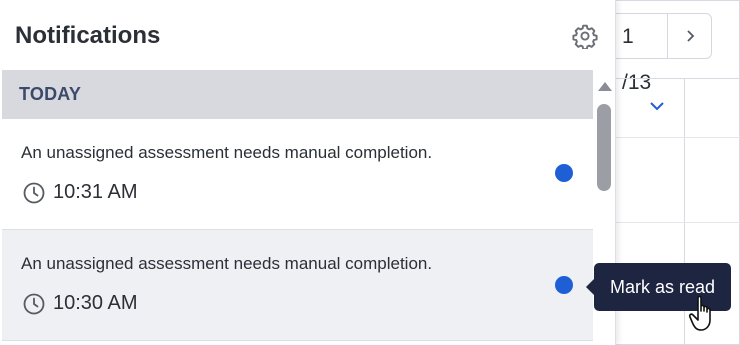 Image resolution: width=740 pixels, height=345 pixels. What do you see at coordinates (699, 313) in the screenshot?
I see `hand-cursor-icon` at bounding box center [699, 313].